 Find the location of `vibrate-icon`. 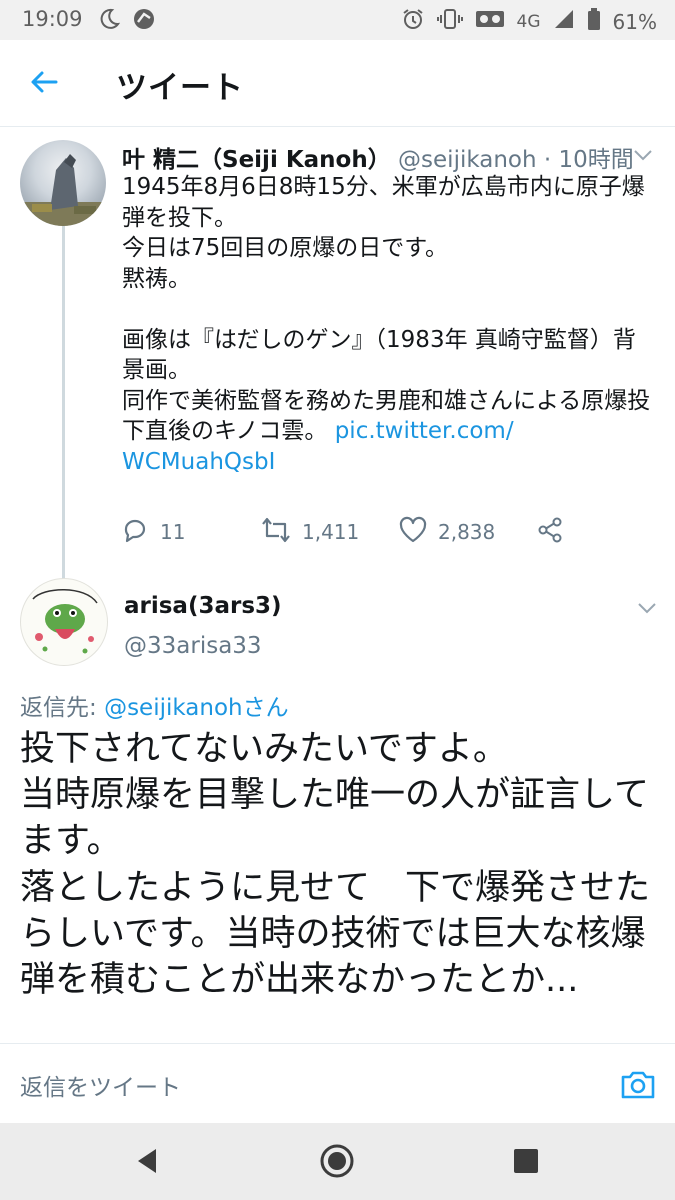

vibrate-icon is located at coordinates (449, 21).